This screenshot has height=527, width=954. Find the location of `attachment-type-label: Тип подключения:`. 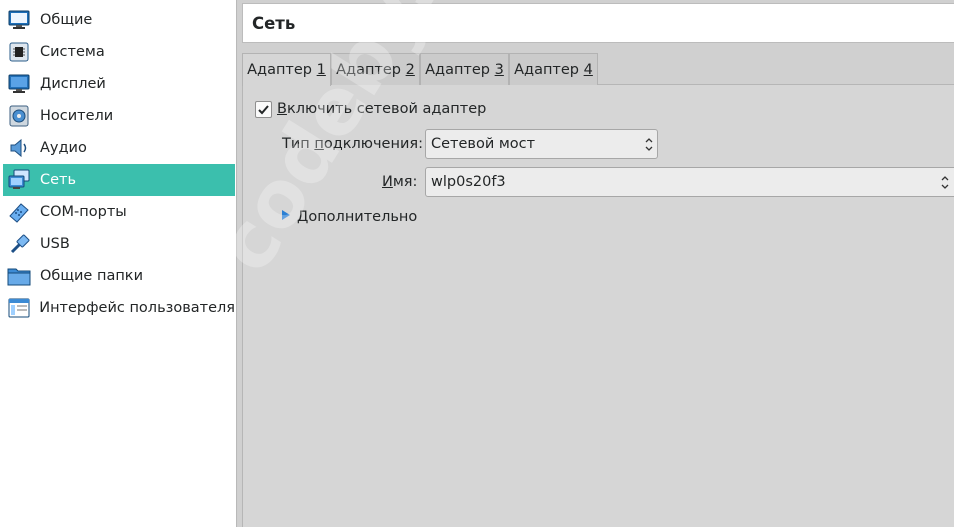

attachment-type-label: Тип подключения: is located at coordinates (352, 144).